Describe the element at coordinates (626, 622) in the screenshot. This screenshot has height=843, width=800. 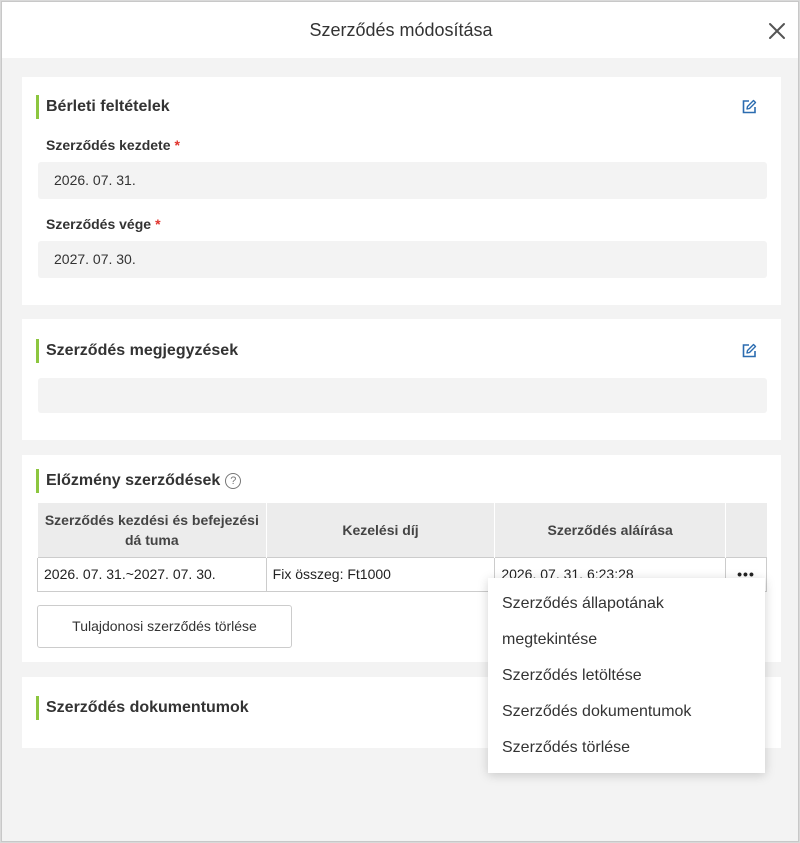
I see `menu-item-view-status: Szerződés állapotának megtekintése` at that location.